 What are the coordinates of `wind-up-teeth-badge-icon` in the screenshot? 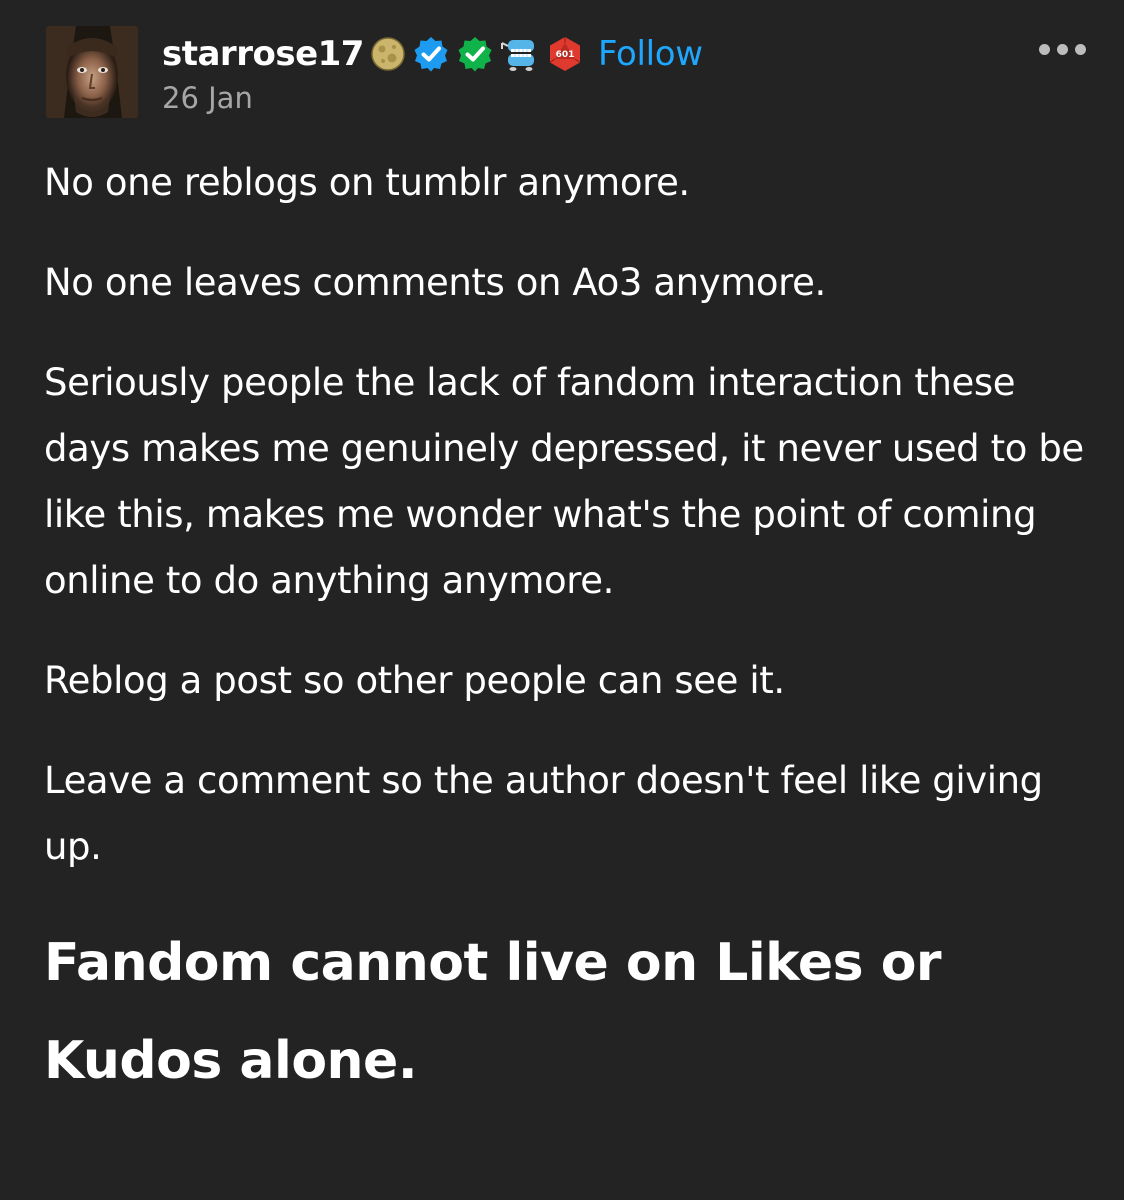 It's located at (520, 54).